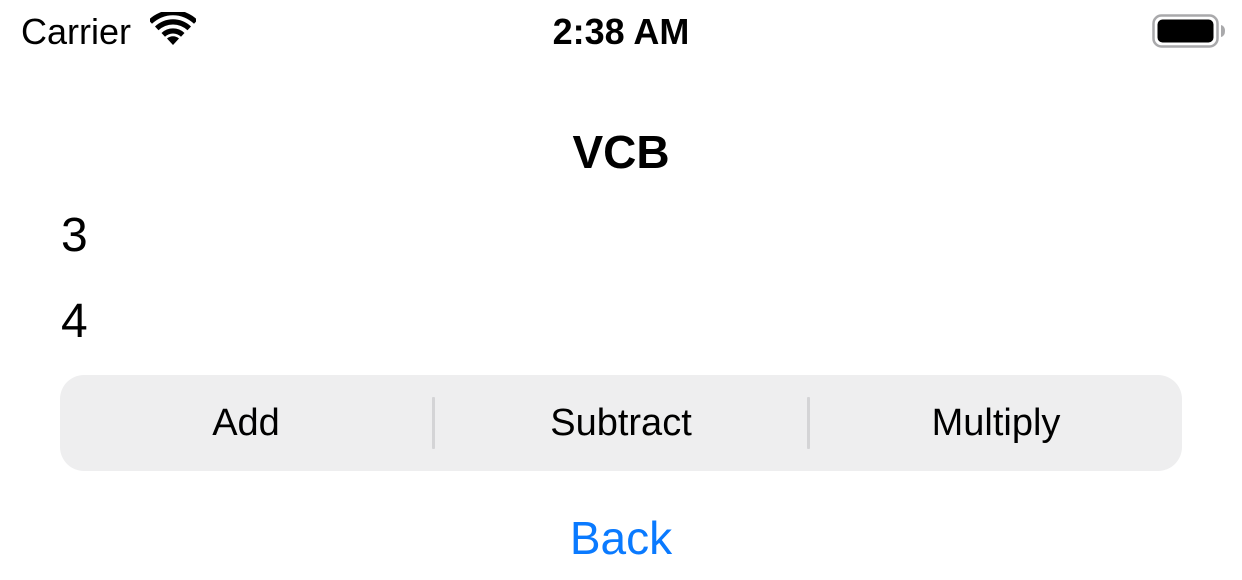 Image resolution: width=1242 pixels, height=580 pixels. Describe the element at coordinates (74, 235) in the screenshot. I see `first-value-label: 3` at that location.